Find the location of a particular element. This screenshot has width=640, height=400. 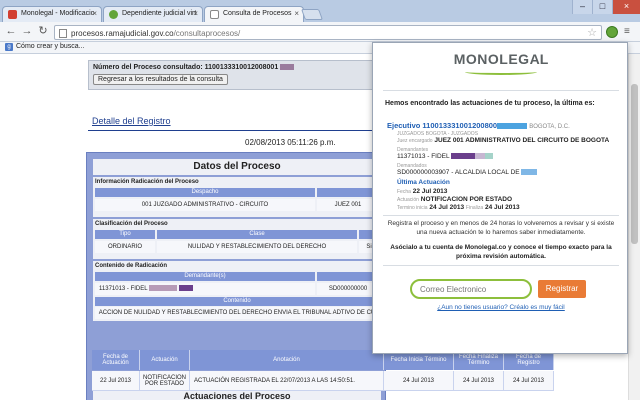

field-label: Juez encargado is located at coordinates (415, 141).